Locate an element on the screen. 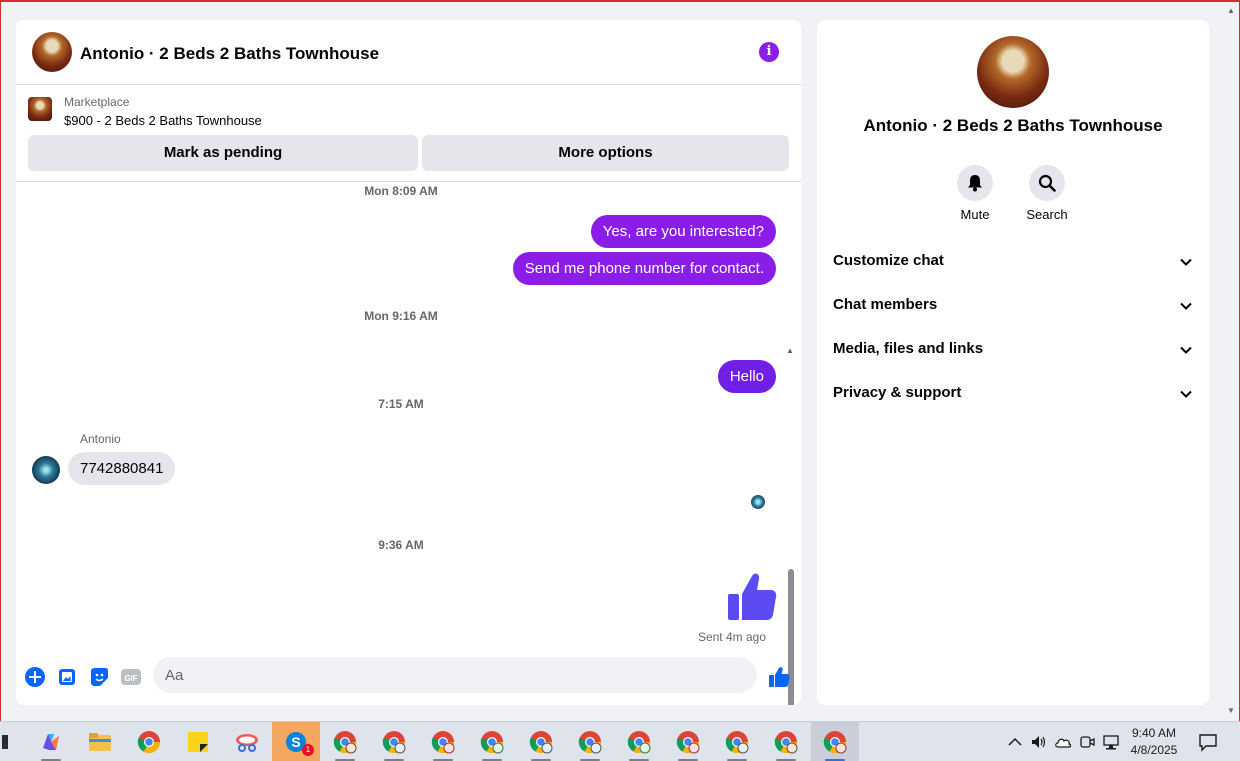 This screenshot has width=1240, height=761. listing-title: $900 - 2 Beds 2 Baths Townhouse is located at coordinates (163, 120).